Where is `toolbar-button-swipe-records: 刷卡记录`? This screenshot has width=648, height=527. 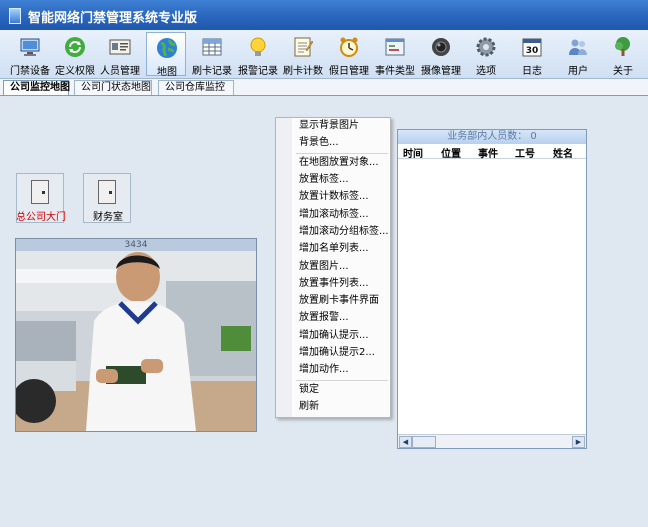 toolbar-button-swipe-records: 刷卡记录 is located at coordinates (212, 54).